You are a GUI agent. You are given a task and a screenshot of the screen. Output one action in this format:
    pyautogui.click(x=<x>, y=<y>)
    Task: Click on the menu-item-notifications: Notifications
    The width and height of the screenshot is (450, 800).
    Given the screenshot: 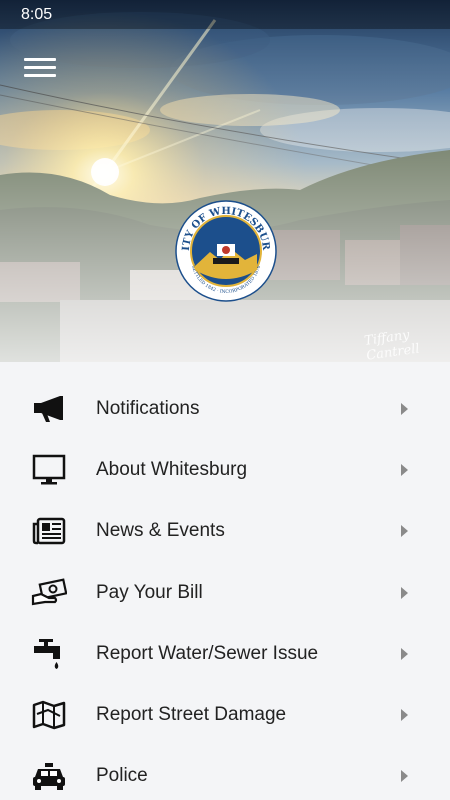 What is the action you would take?
    pyautogui.click(x=225, y=408)
    